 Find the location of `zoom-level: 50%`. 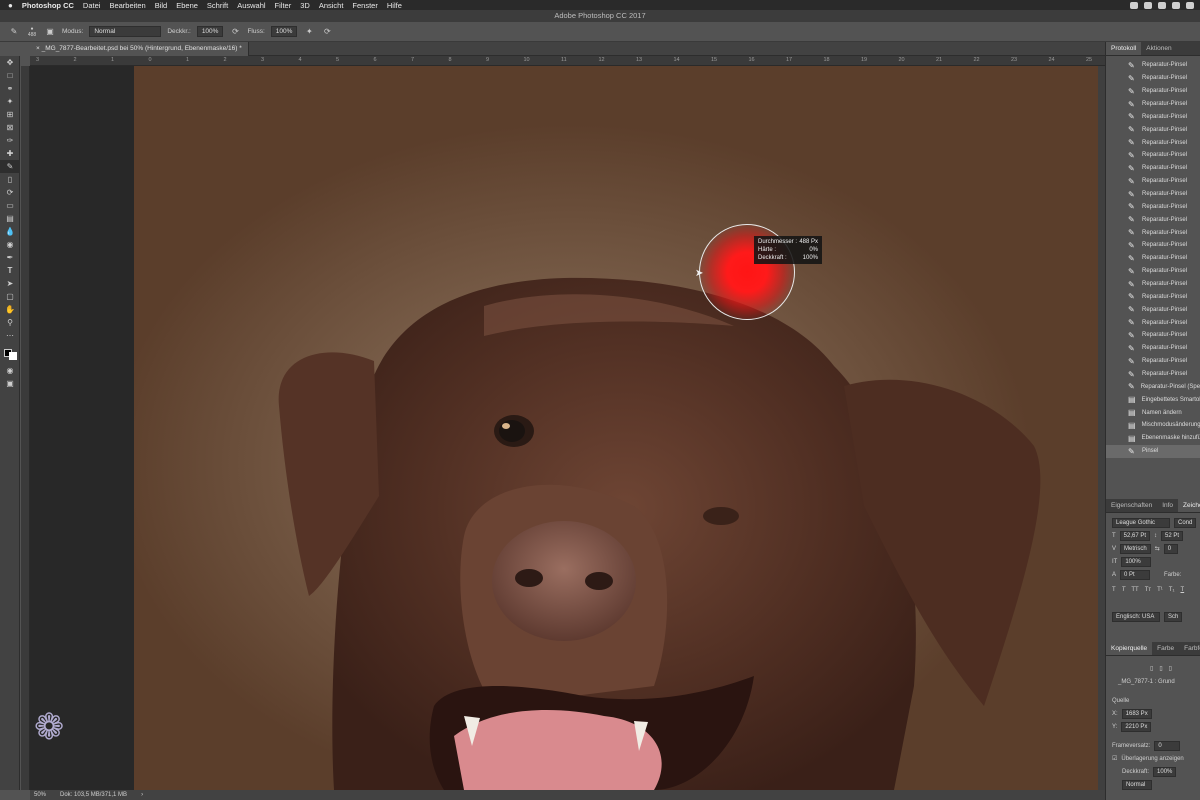

zoom-level: 50% is located at coordinates (40, 795).